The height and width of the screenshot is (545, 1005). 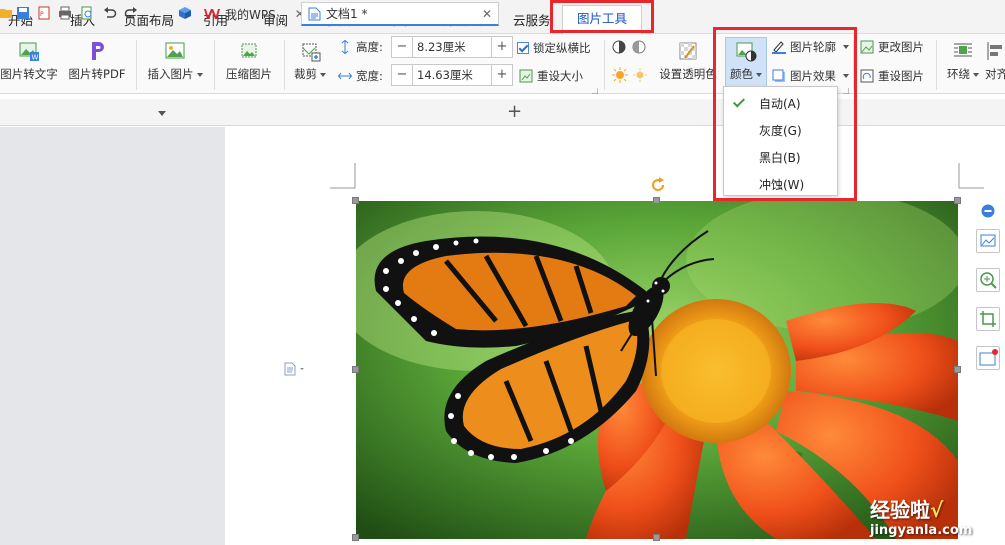 I want to click on decrease-contrast-icon, so click(x=639, y=47).